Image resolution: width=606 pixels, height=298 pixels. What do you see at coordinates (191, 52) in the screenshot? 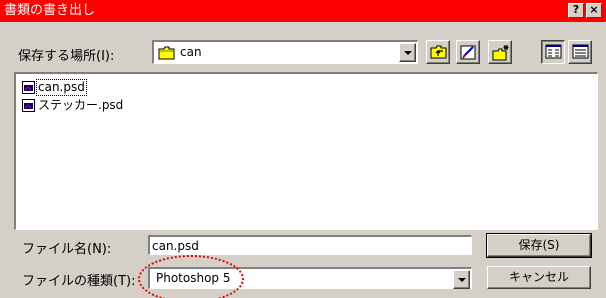
I see `save-in-value: can` at bounding box center [191, 52].